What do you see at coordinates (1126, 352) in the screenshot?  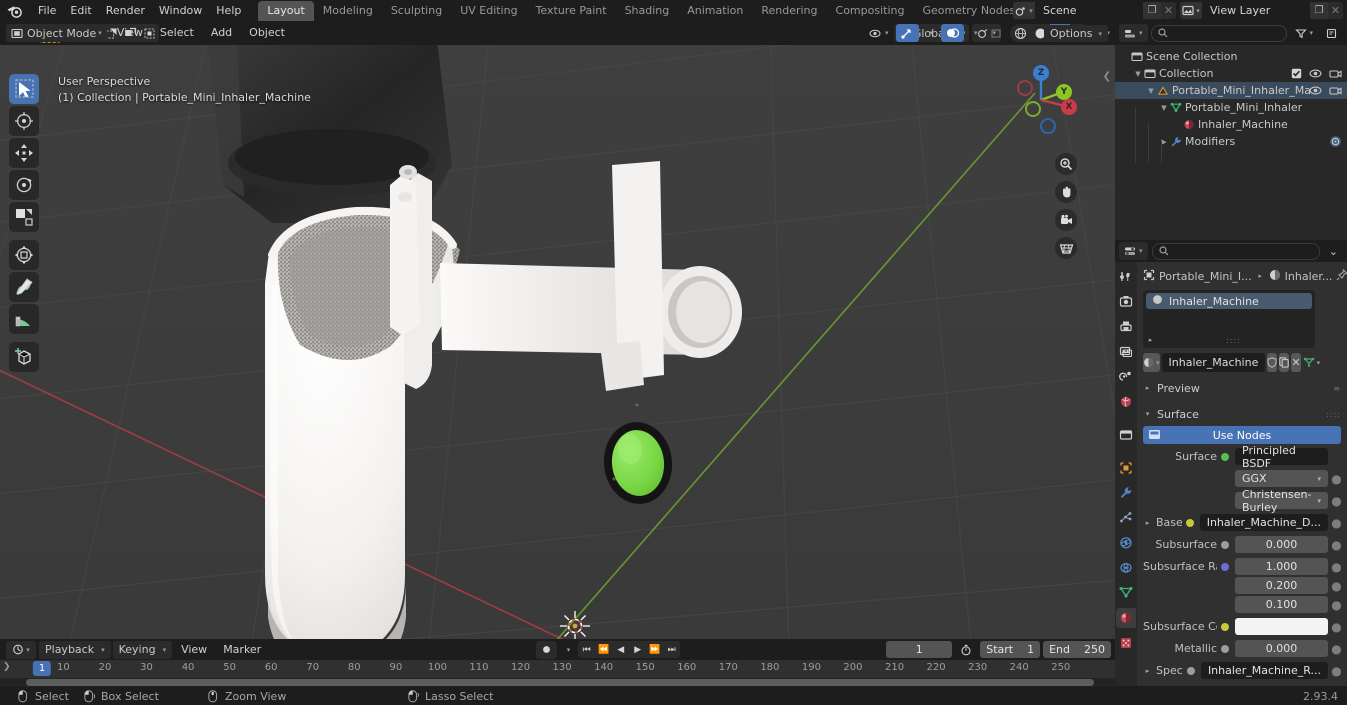 I see `view-layer-tab` at bounding box center [1126, 352].